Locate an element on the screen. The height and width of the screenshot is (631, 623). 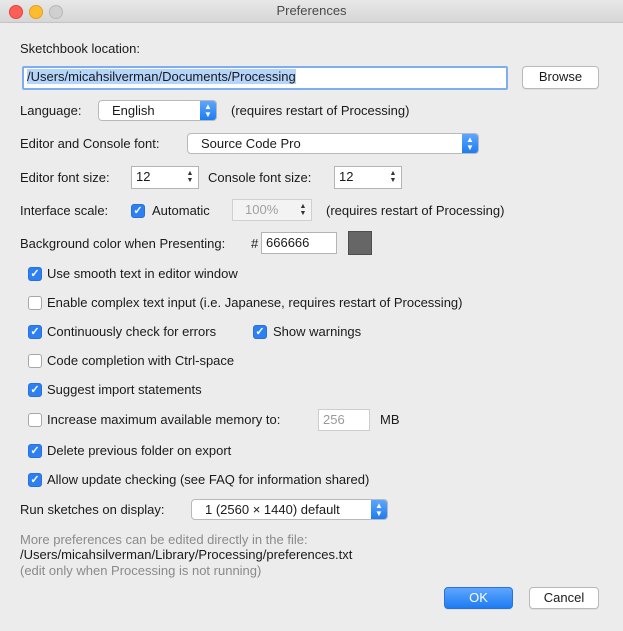
editor-font-size-value: 12 is located at coordinates (143, 176).